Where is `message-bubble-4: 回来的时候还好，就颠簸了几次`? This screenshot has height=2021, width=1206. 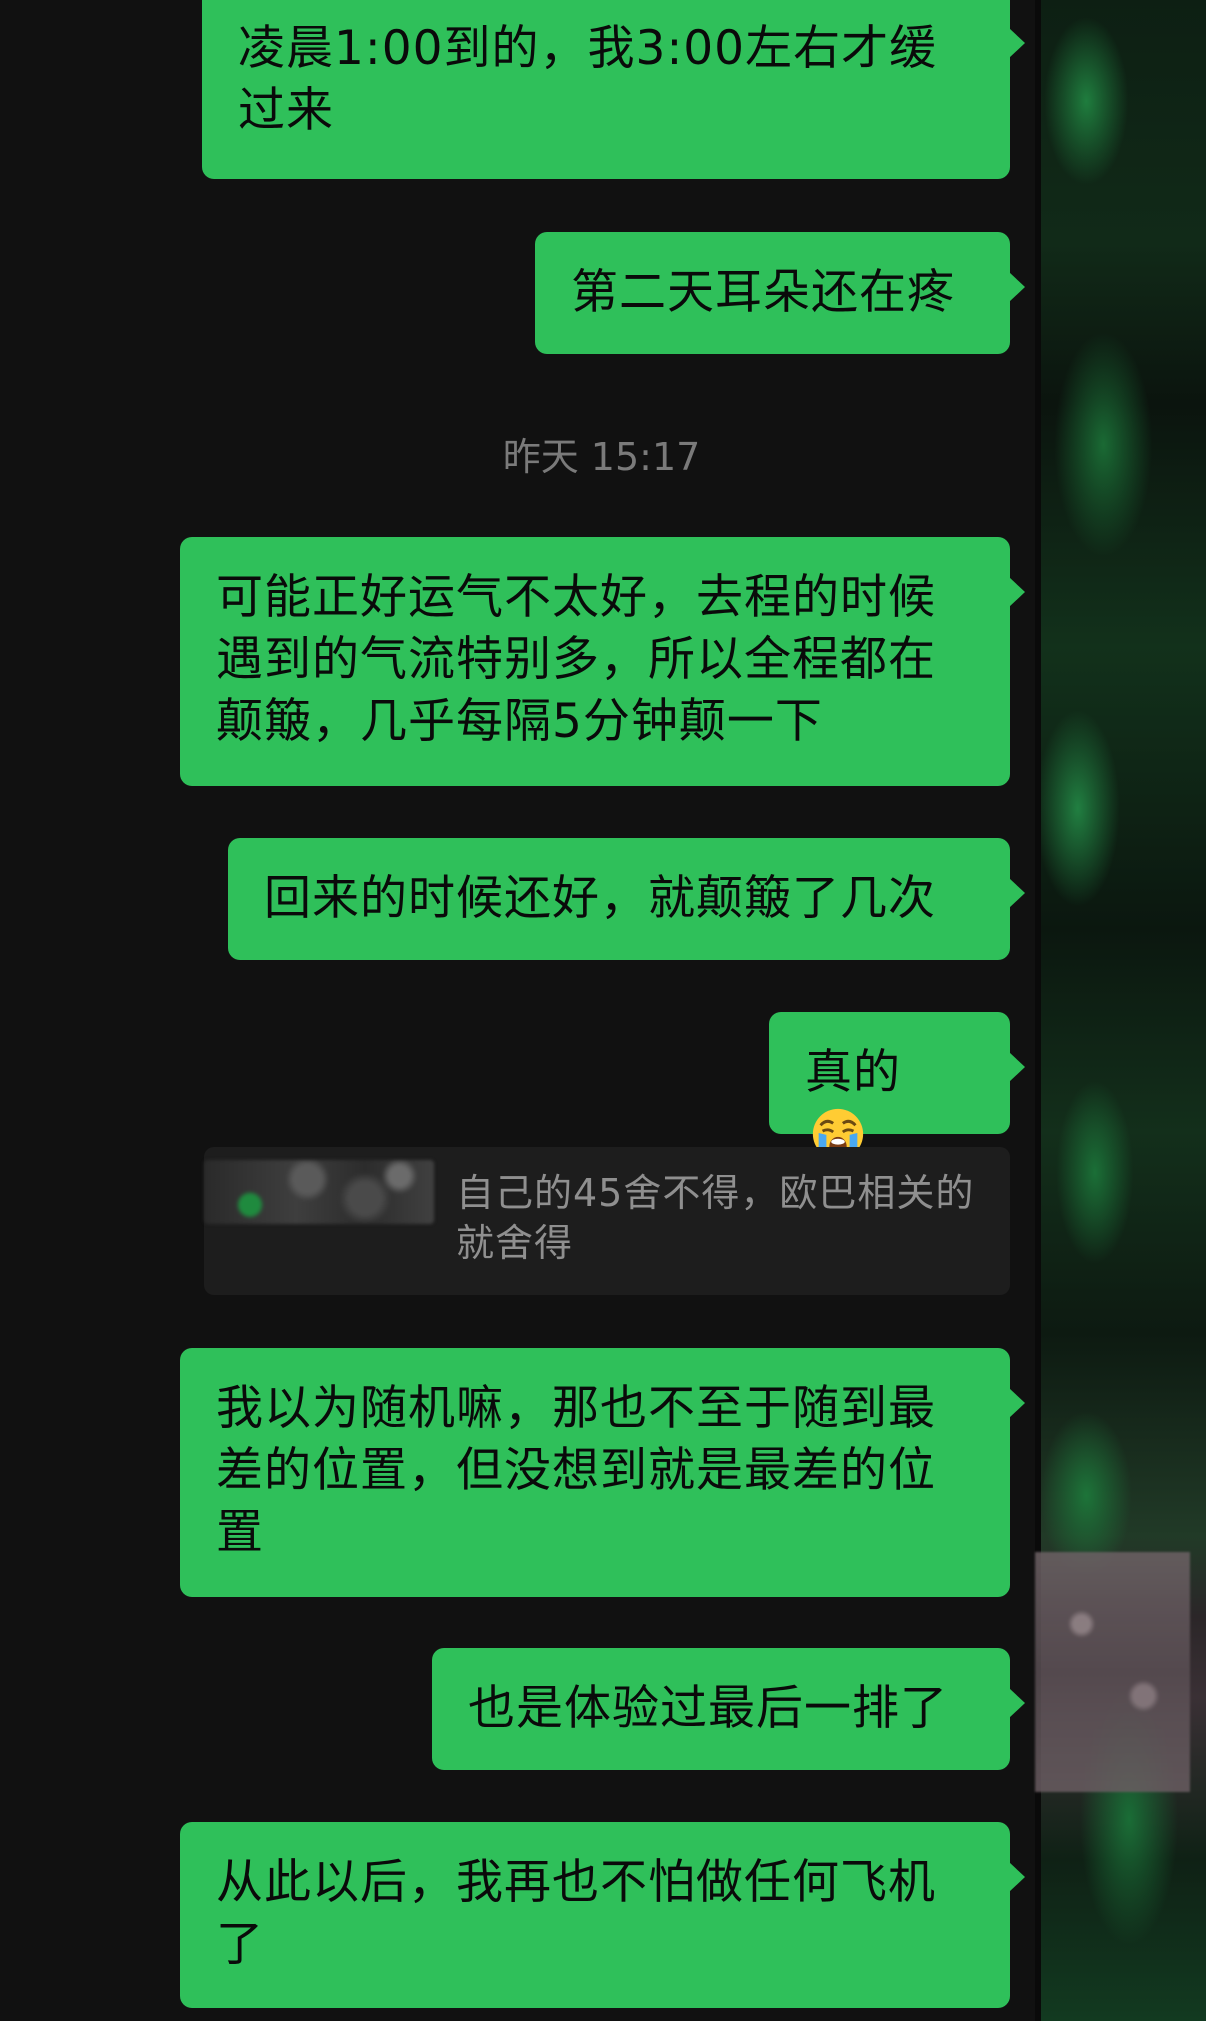
message-bubble-4: 回来的时候还好，就颠簸了几次 is located at coordinates (626, 899).